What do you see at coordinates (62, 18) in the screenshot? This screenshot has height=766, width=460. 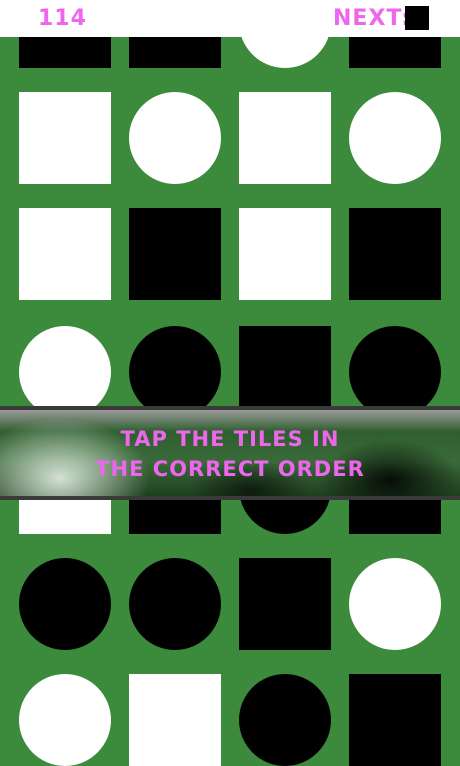 I see `score-counter: 114` at bounding box center [62, 18].